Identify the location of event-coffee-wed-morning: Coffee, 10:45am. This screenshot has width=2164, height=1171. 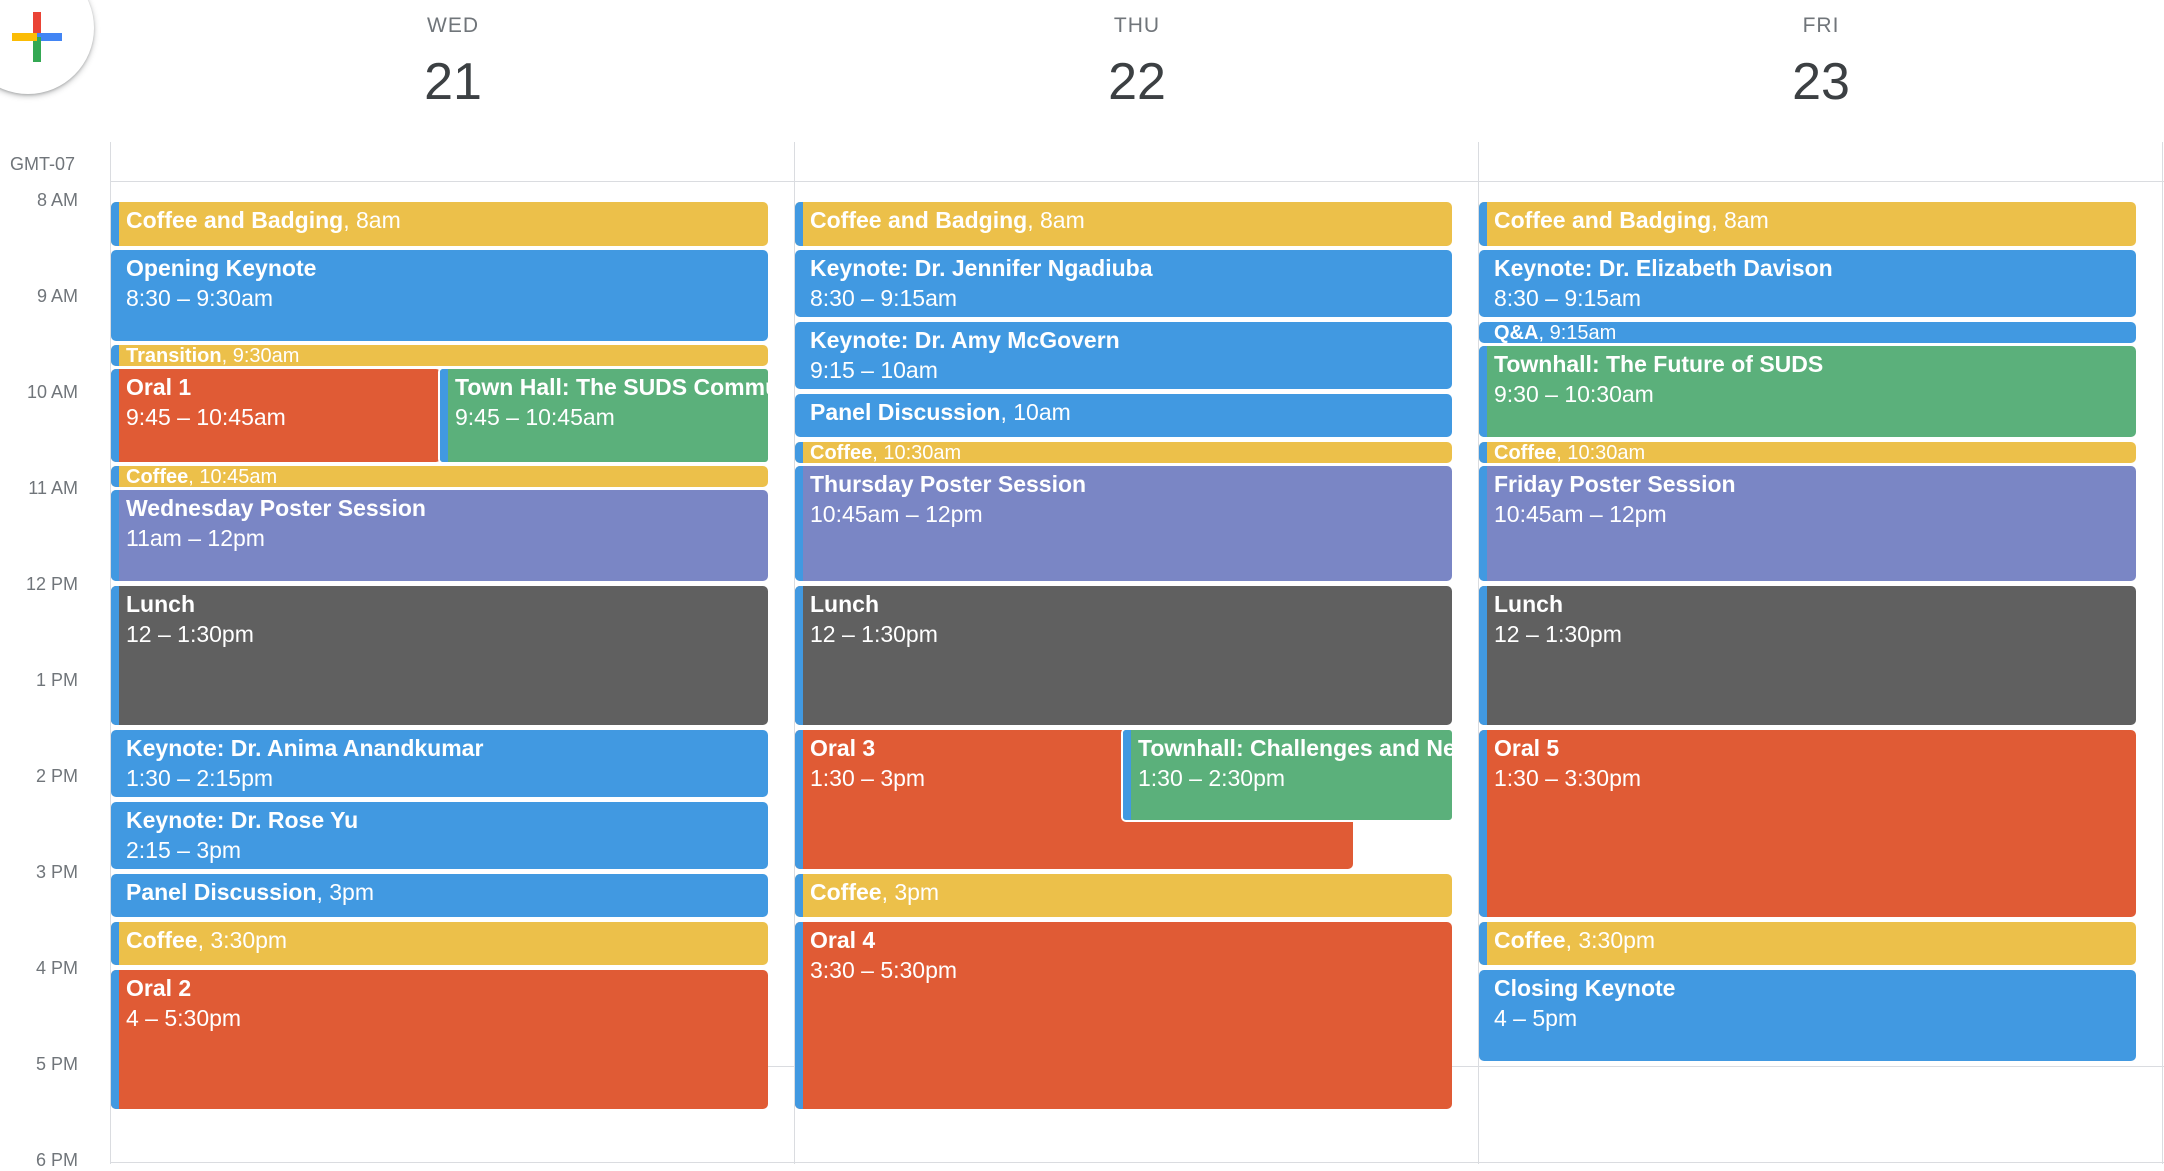
(439, 476).